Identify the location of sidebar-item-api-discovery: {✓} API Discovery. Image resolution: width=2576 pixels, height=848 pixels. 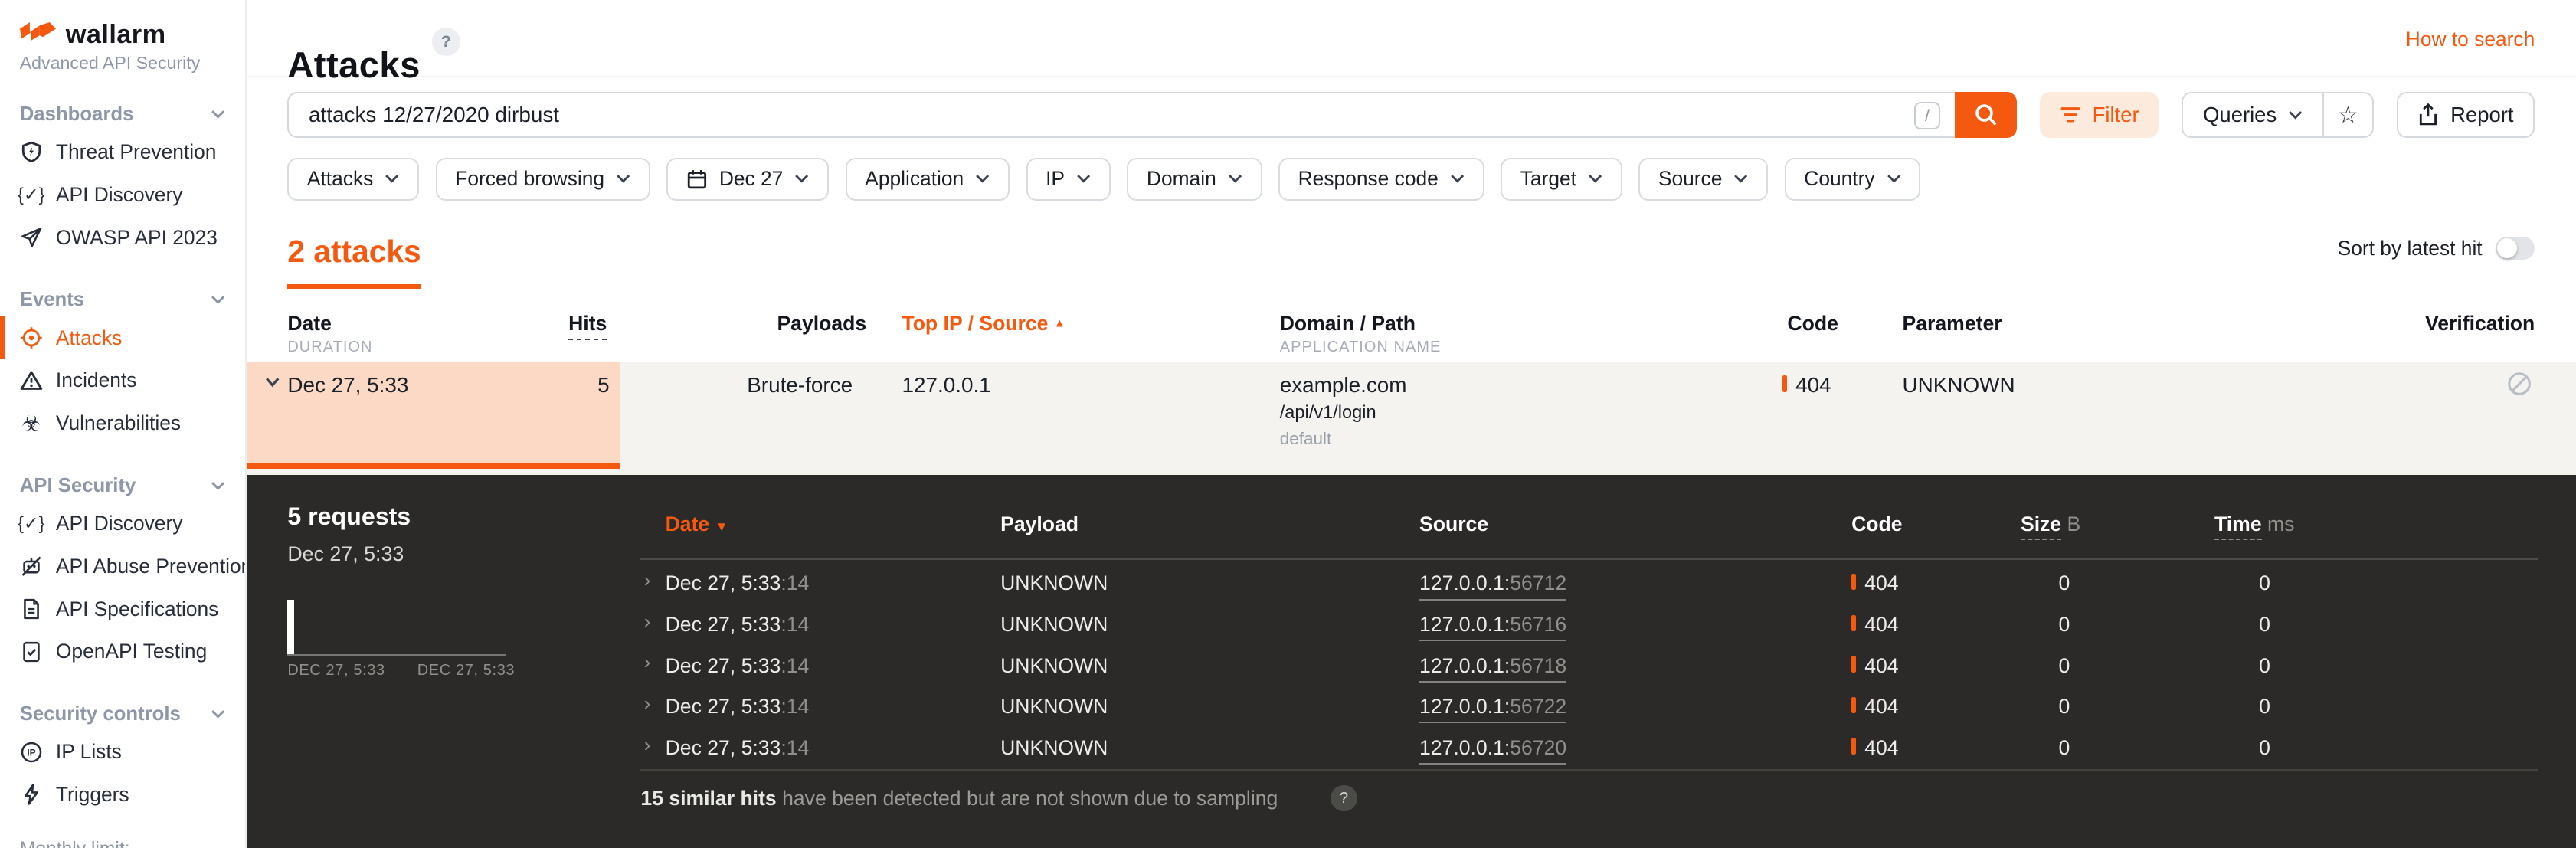
(122, 195).